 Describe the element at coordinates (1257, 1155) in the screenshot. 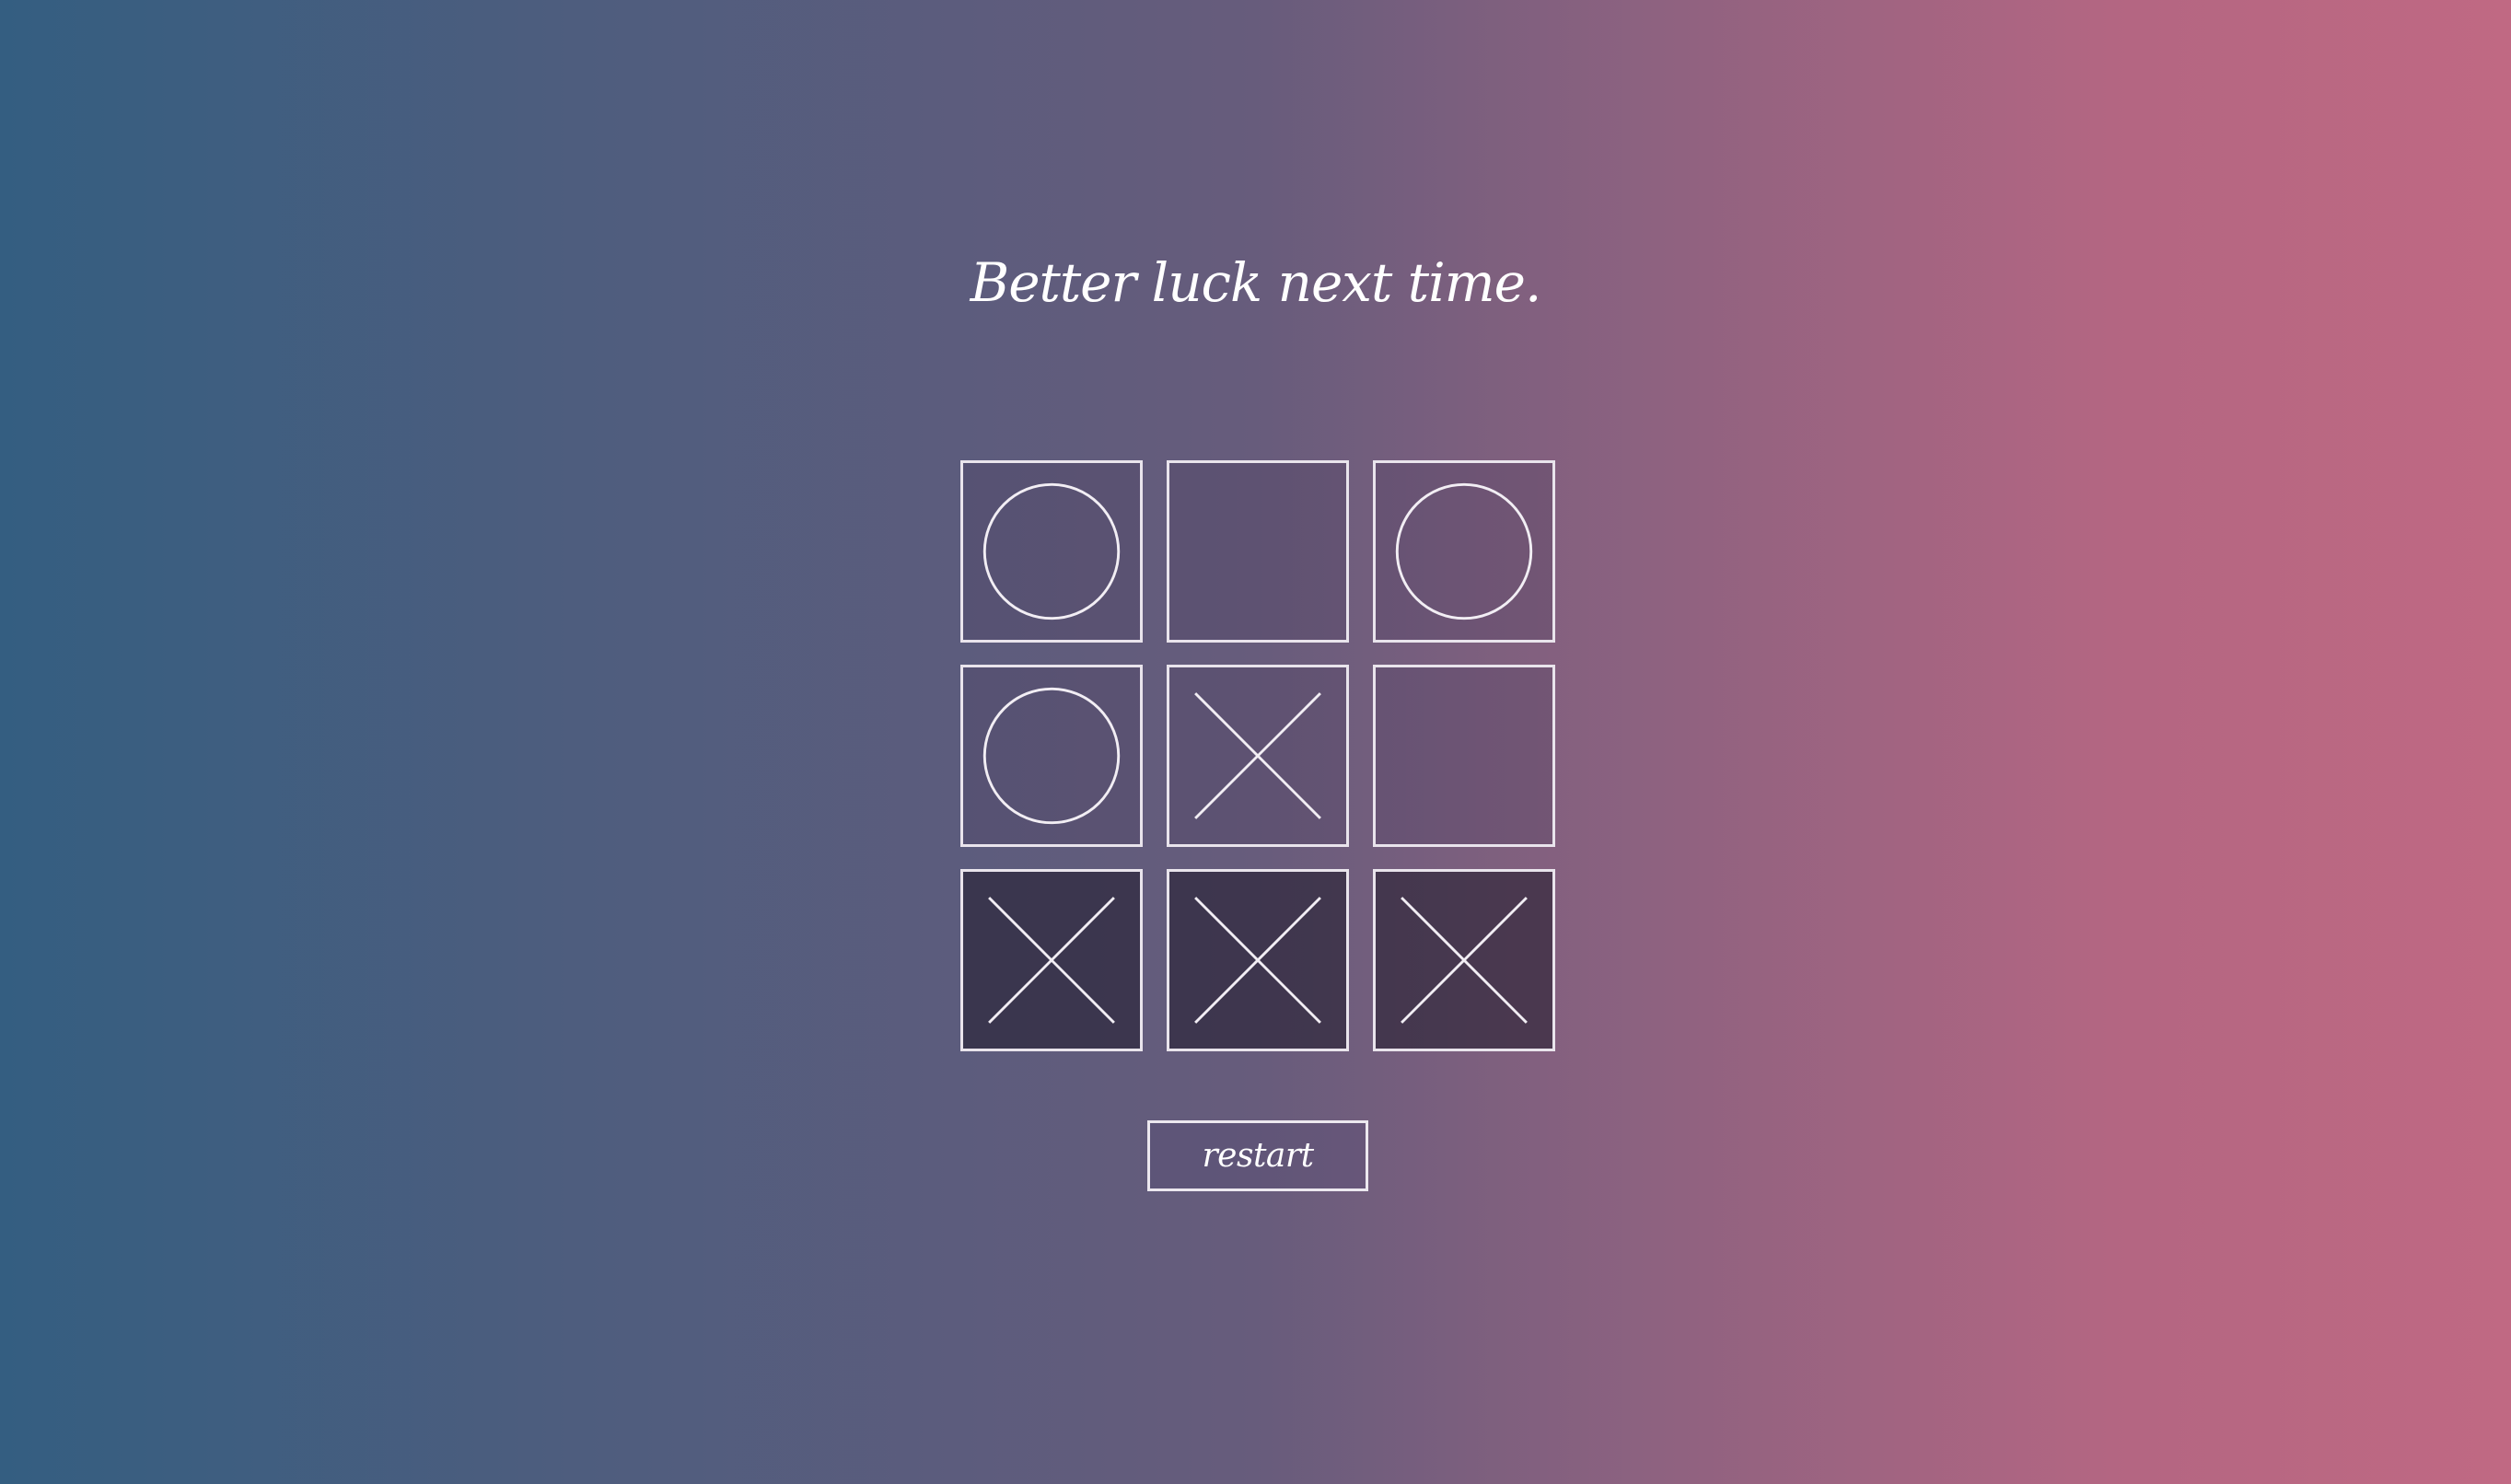

I see `restart-button: restart` at that location.